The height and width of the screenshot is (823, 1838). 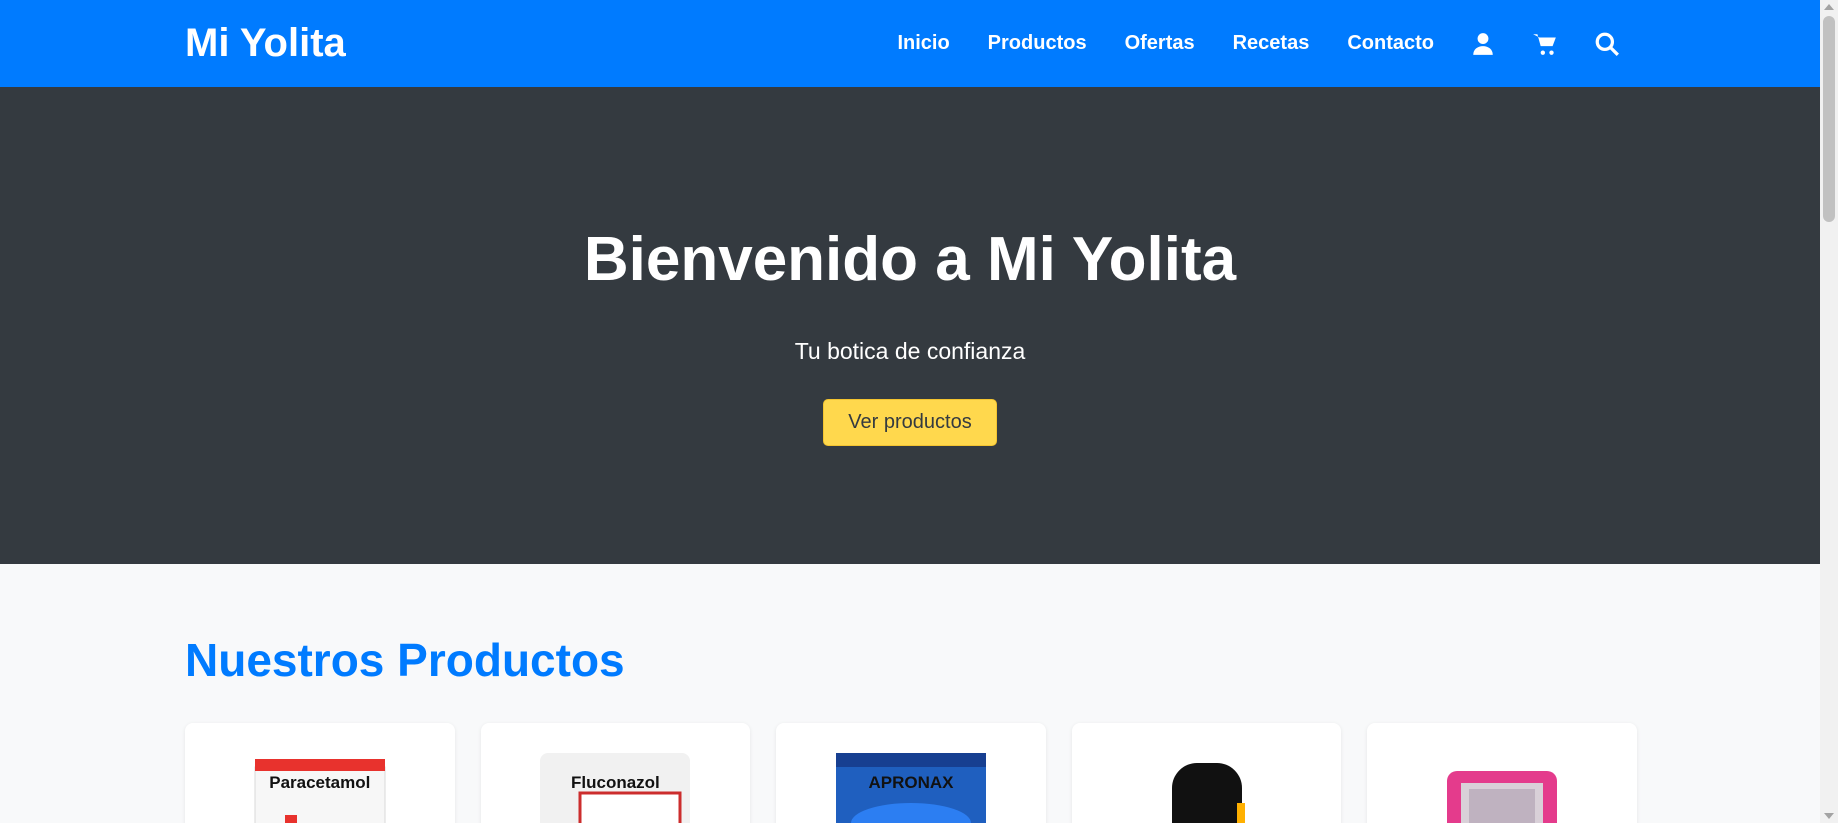 I want to click on nav-recetas: Recetas, so click(x=1271, y=43).